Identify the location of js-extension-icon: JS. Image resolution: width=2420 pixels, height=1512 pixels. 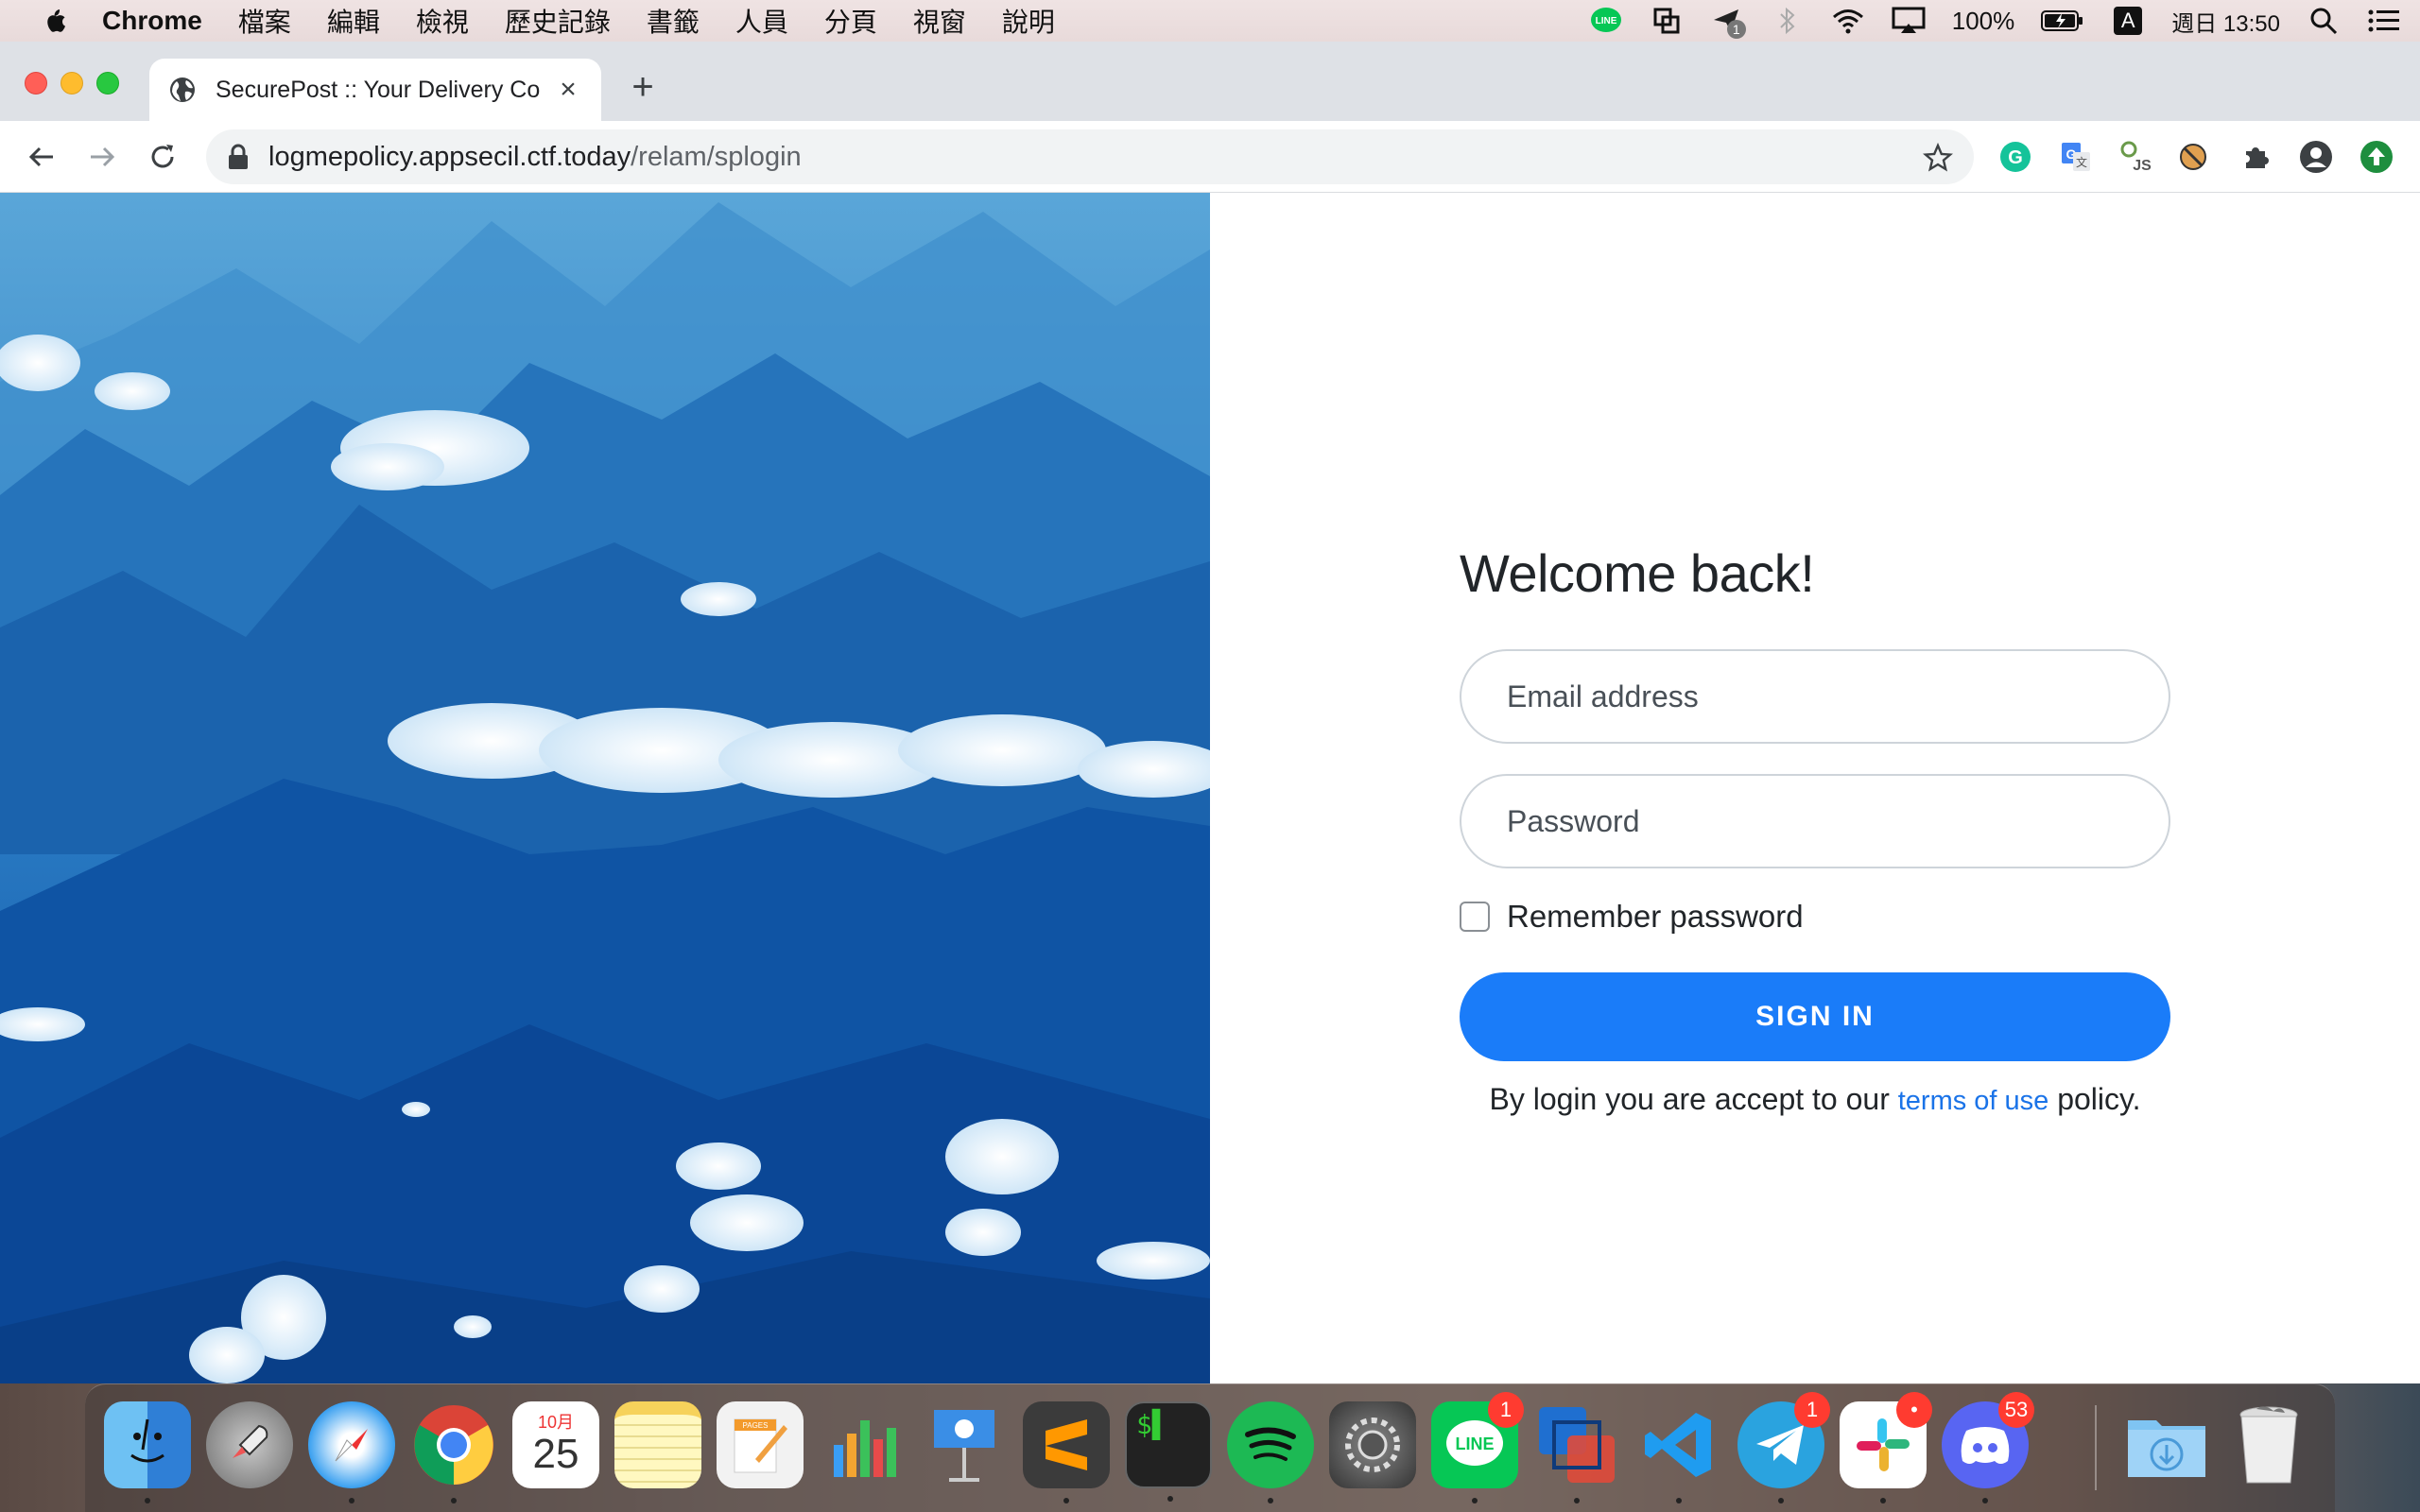
(2136, 157).